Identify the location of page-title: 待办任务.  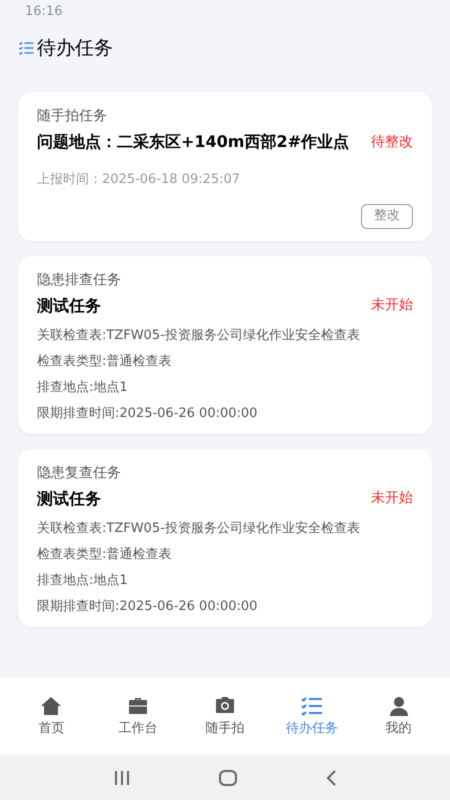
(75, 48).